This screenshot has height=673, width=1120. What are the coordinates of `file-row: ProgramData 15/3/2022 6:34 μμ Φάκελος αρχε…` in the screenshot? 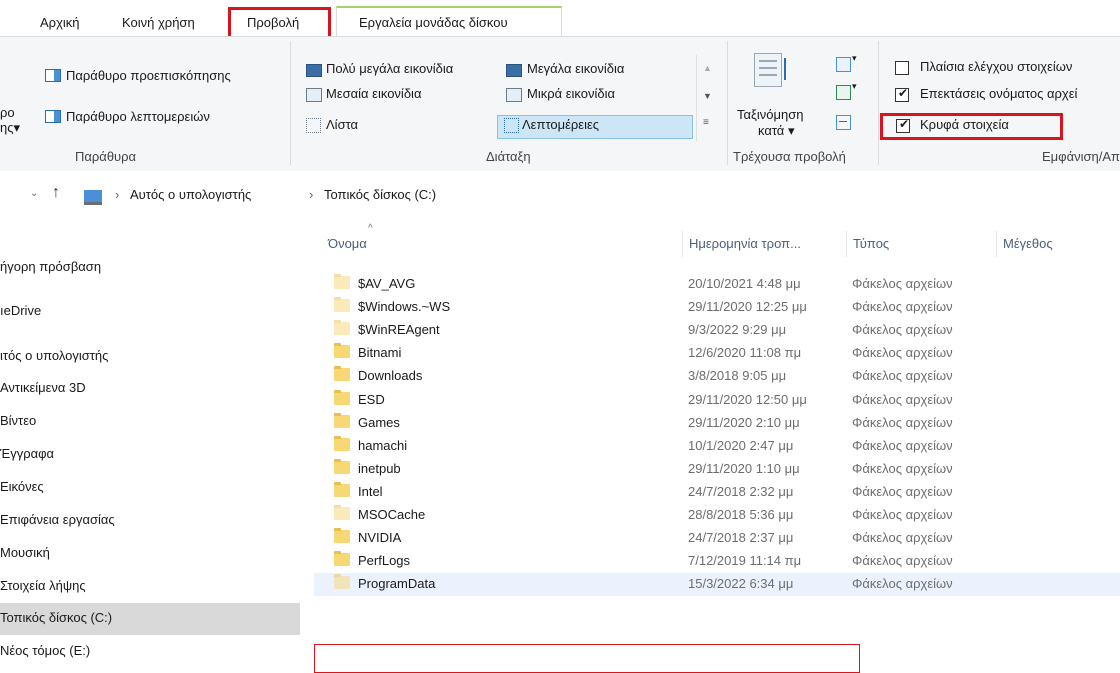 It's located at (717, 585).